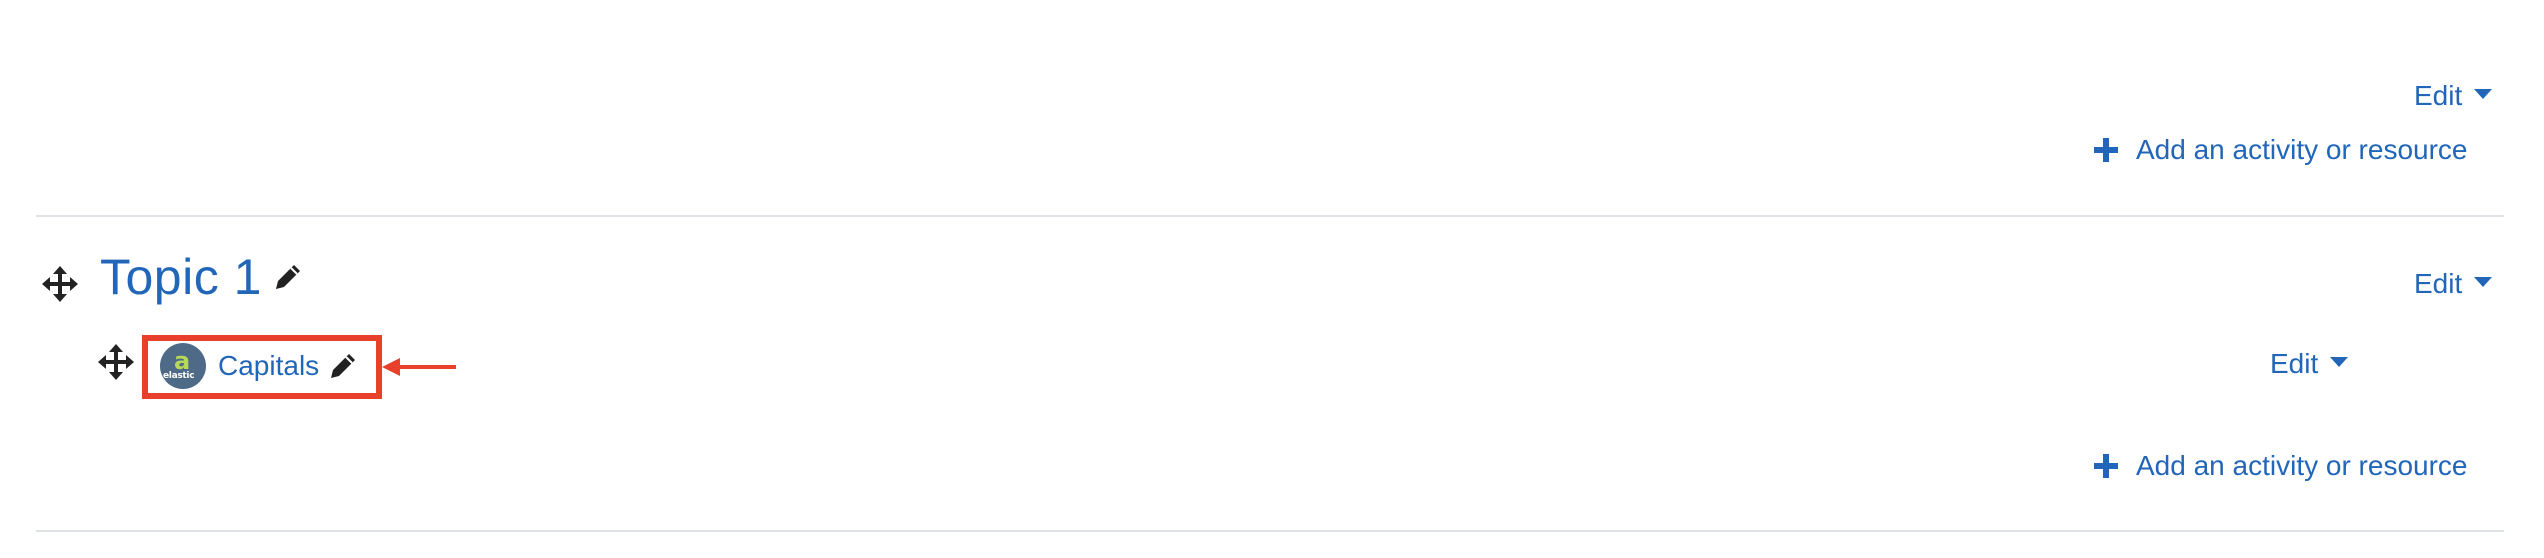 Image resolution: width=2544 pixels, height=558 pixels. I want to click on section-1-edit-menu: Edit, so click(2453, 284).